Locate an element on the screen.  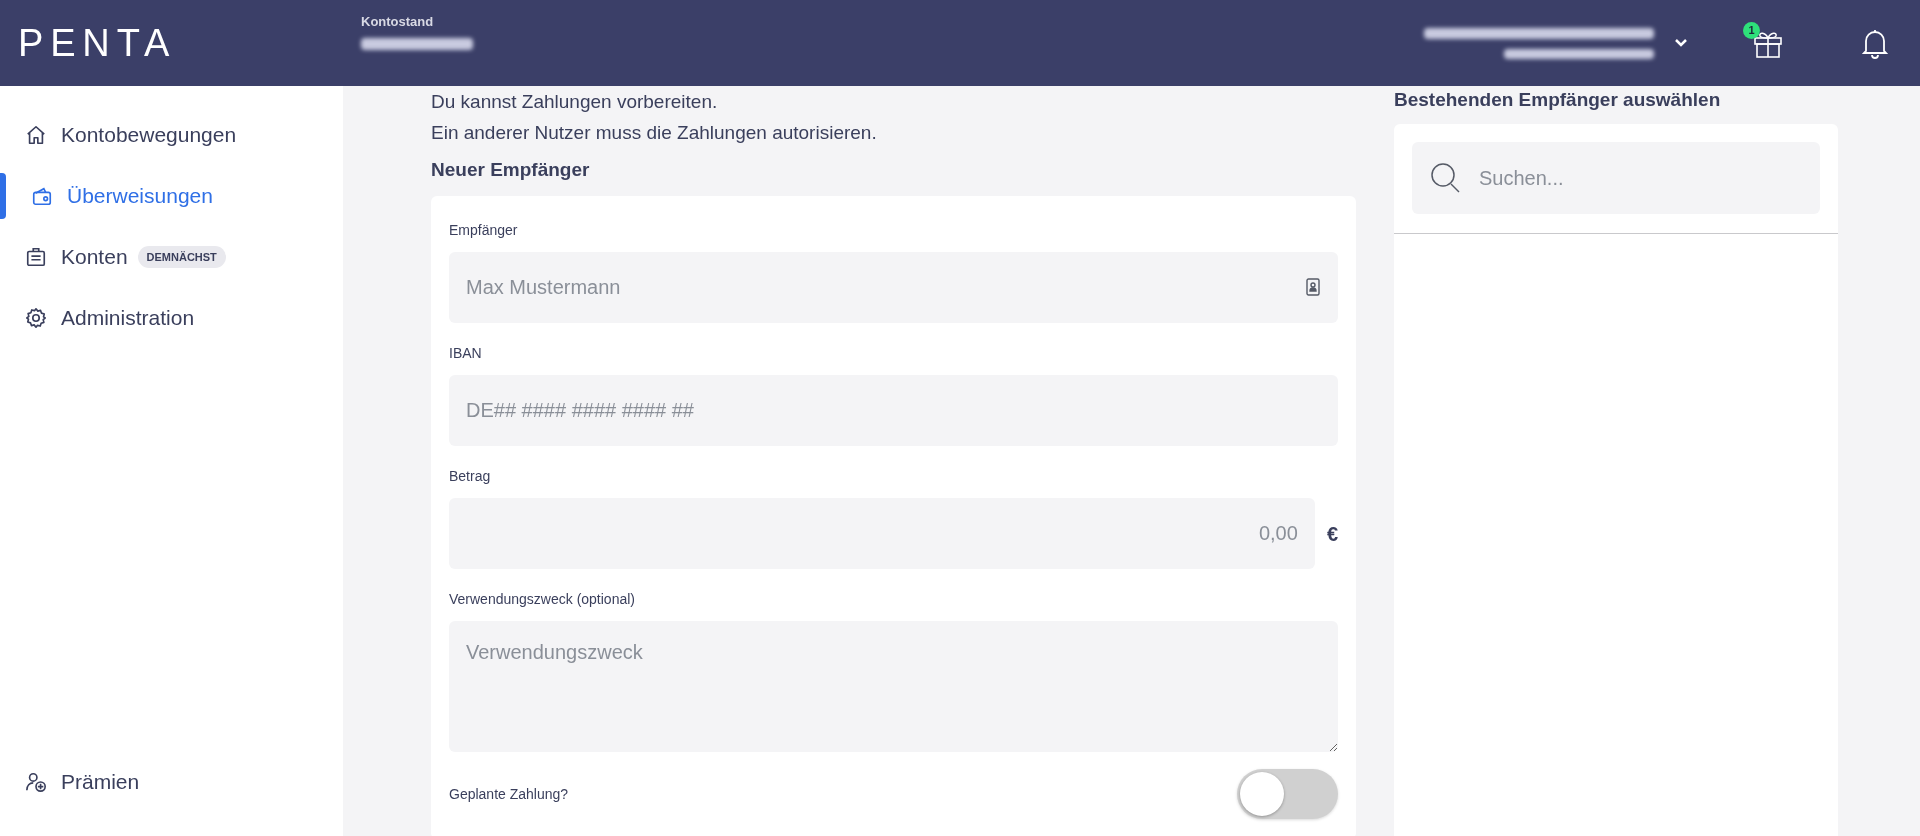
briefcase-icon is located at coordinates (36, 257).